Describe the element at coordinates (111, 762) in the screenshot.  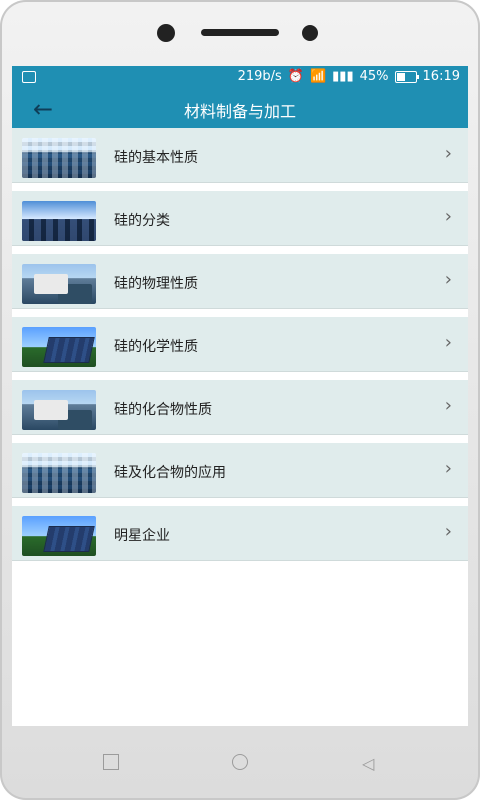
I see `recent-apps-icon` at that location.